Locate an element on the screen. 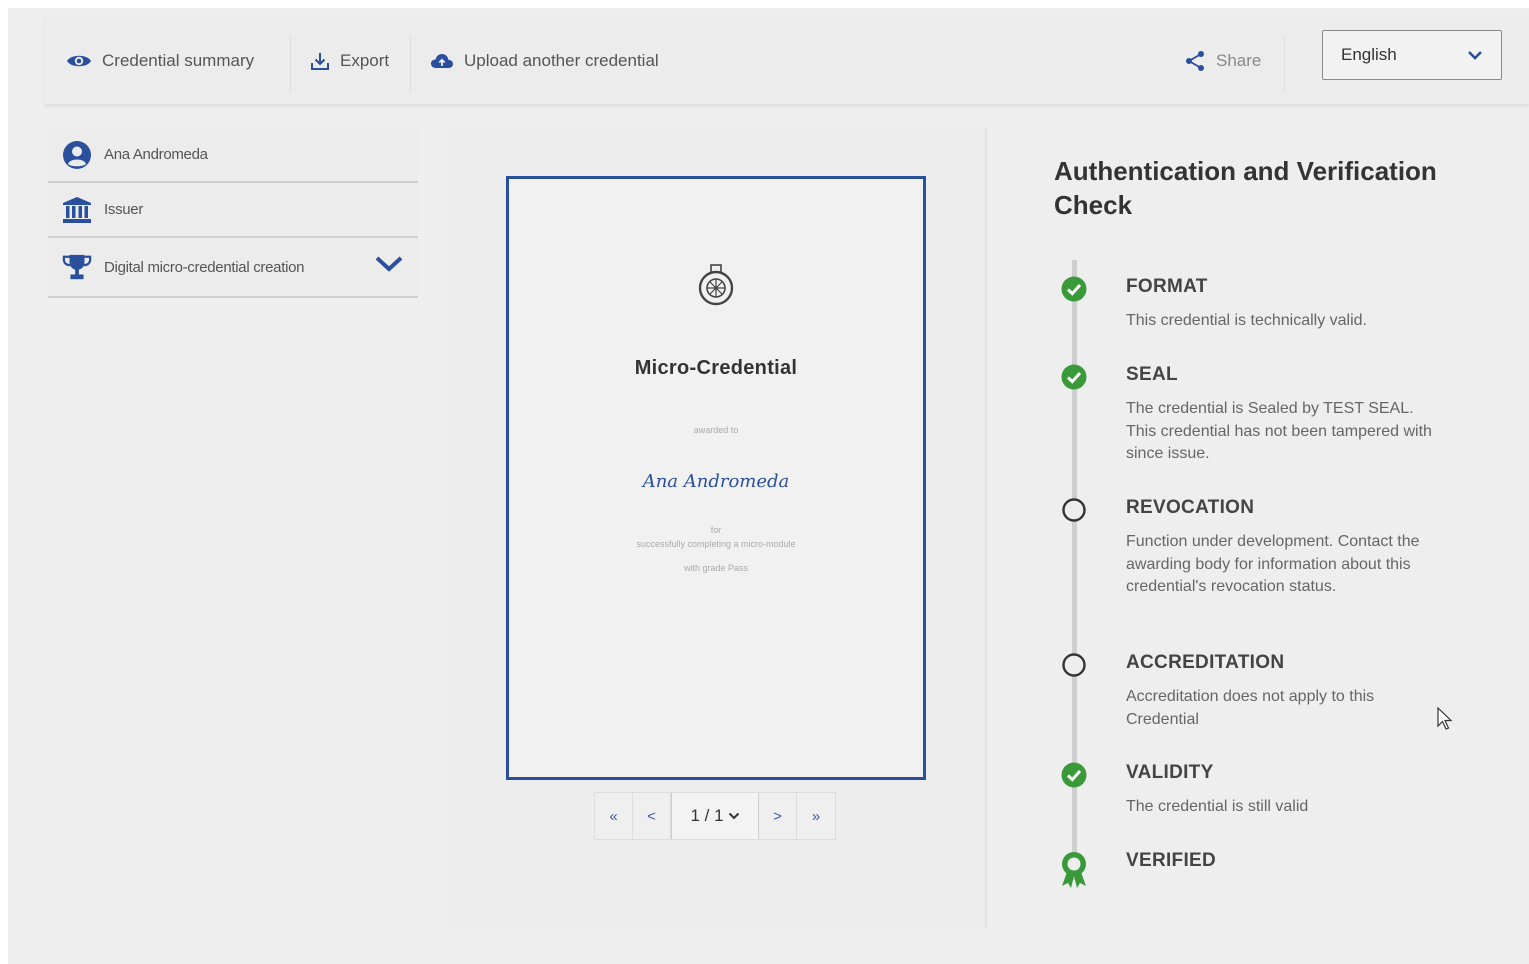  upload-credential-label: Upload another credential is located at coordinates (561, 60).